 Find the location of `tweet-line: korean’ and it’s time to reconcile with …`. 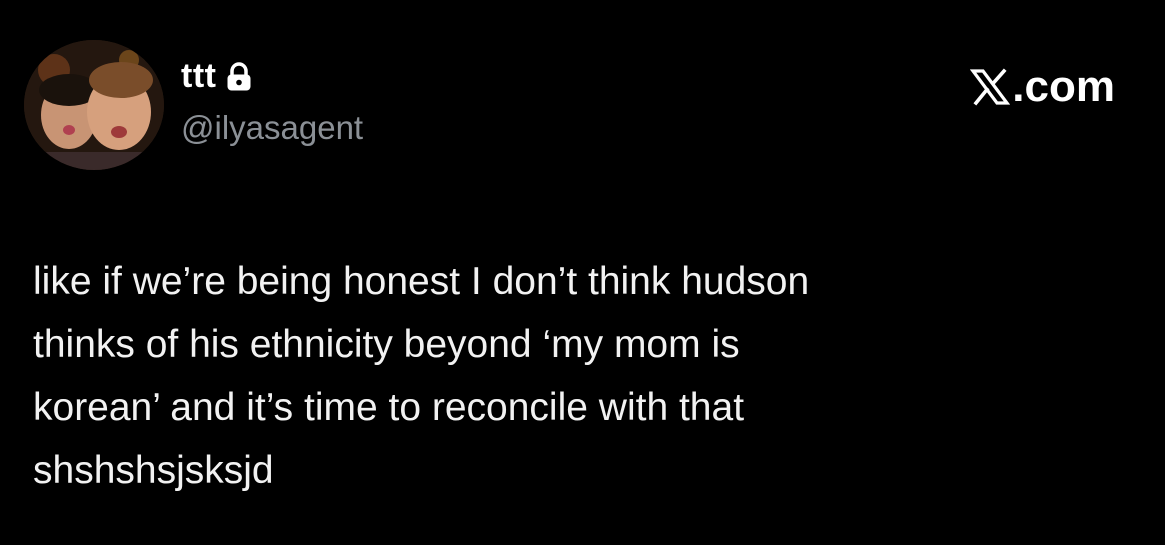

tweet-line: korean’ and it’s time to reconcile with … is located at coordinates (389, 407).